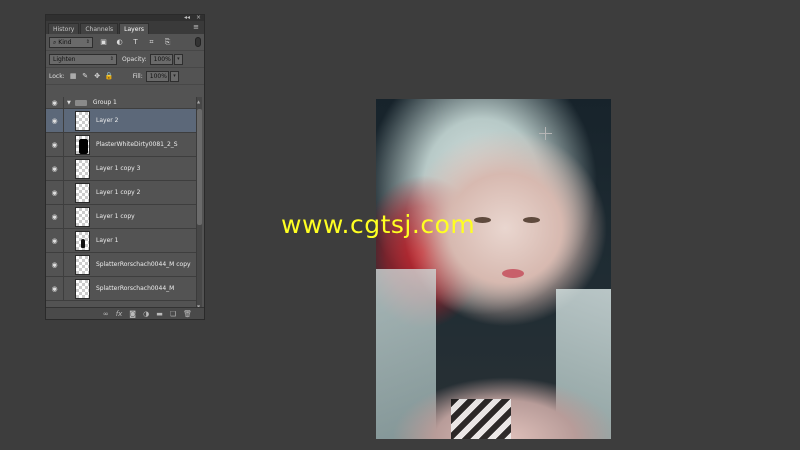 The image size is (800, 450). What do you see at coordinates (73, 76) in the screenshot?
I see `lock-transparent-icon: ▦` at bounding box center [73, 76].